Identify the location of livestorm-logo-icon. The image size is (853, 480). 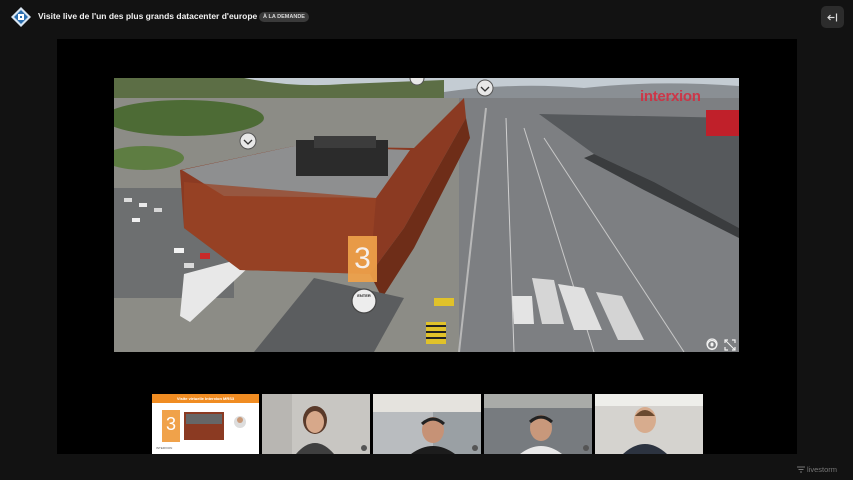
(21, 17).